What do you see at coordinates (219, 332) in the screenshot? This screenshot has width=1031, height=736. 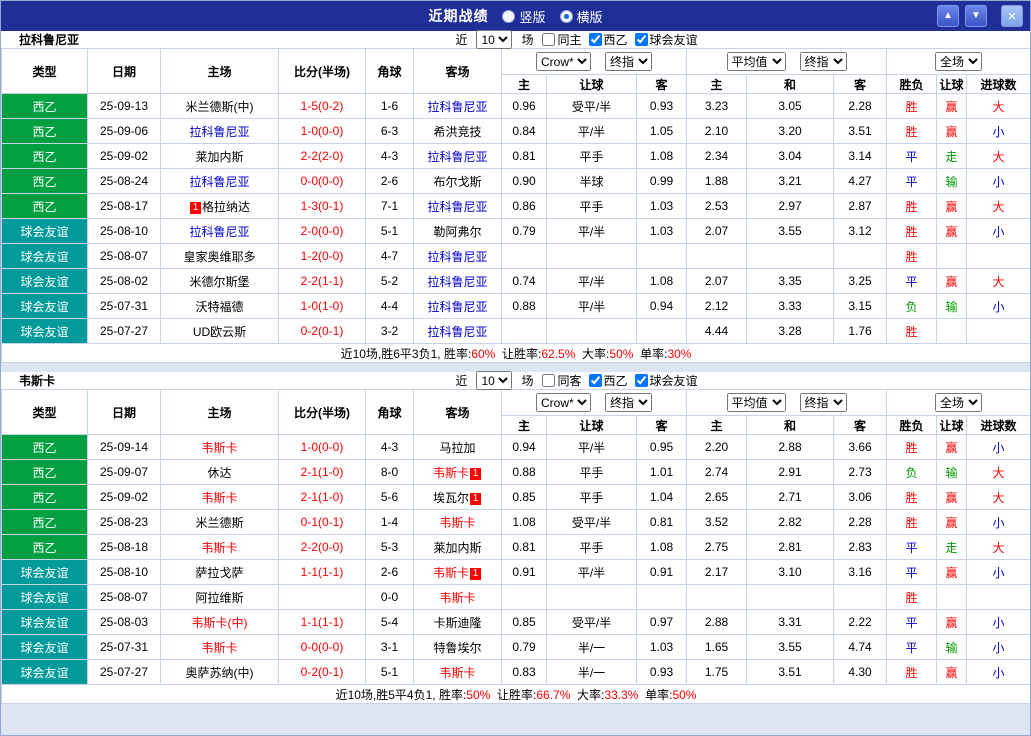 I see `team-link: UD欧云斯` at bounding box center [219, 332].